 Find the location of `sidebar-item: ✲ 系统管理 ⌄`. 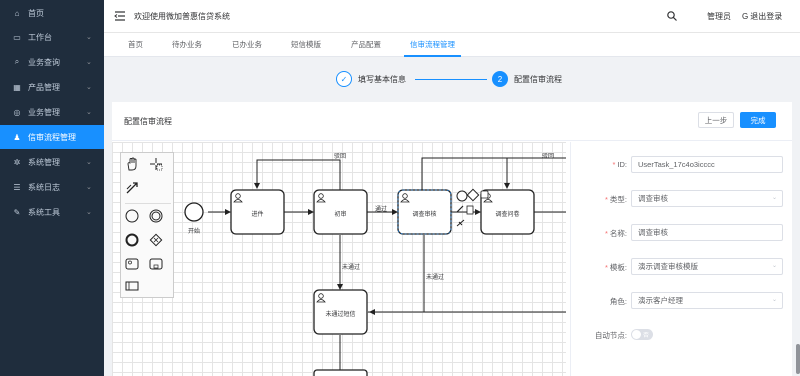

sidebar-item: ✲ 系统管理 ⌄ is located at coordinates (52, 162).